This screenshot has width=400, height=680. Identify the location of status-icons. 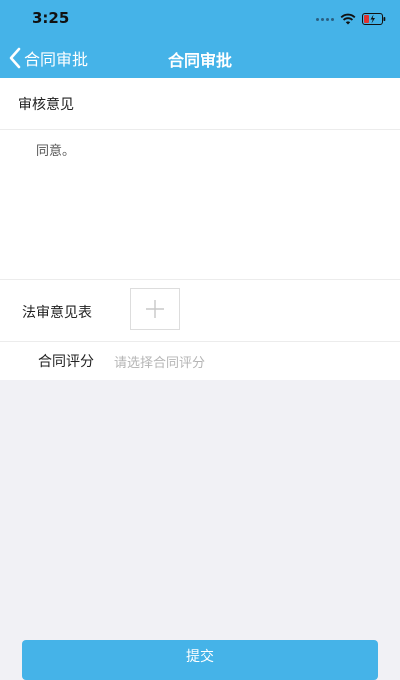
(351, 19).